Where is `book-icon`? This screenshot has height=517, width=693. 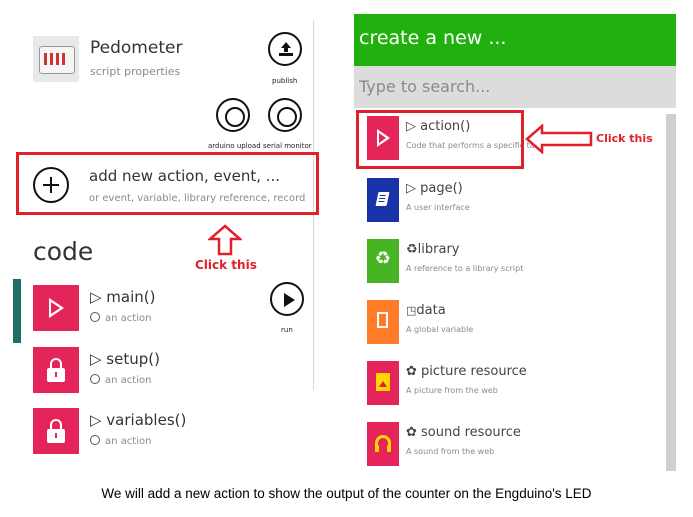
book-icon is located at coordinates (382, 199).